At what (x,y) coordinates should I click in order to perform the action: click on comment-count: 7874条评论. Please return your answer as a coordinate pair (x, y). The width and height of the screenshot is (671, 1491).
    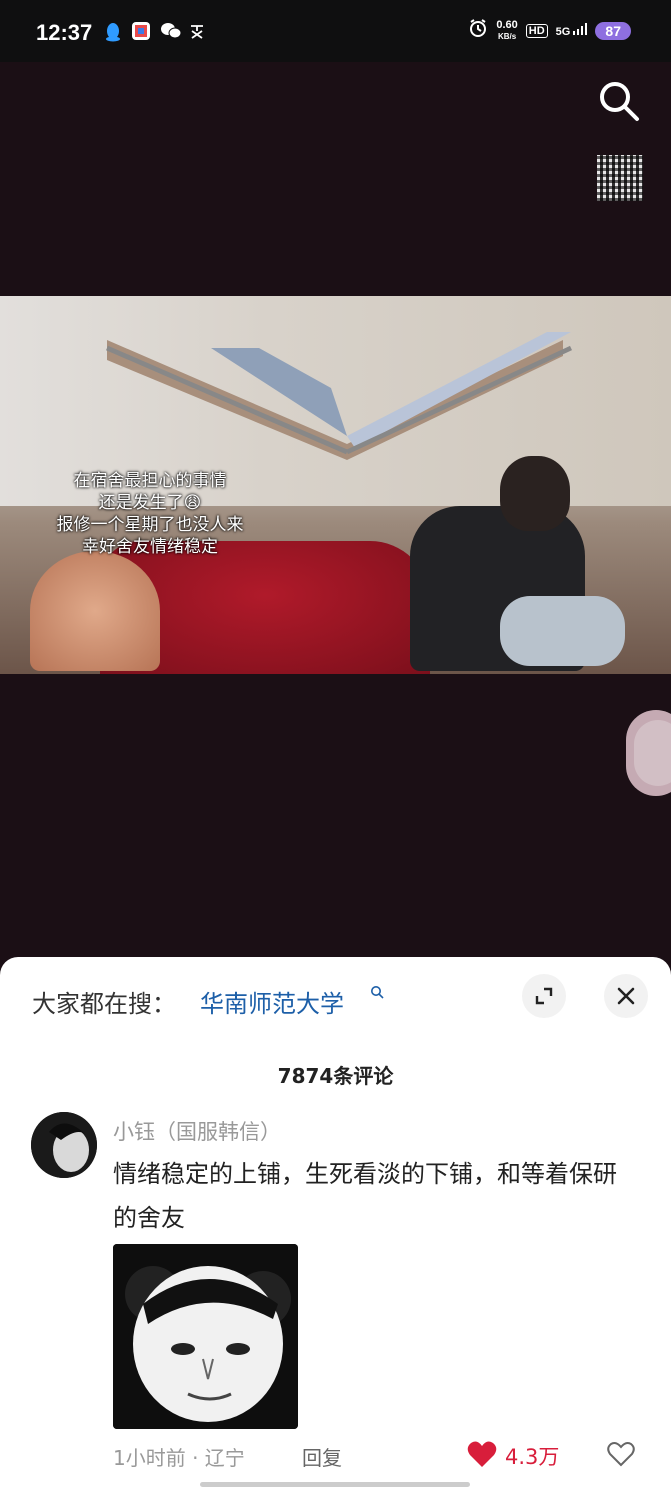
    Looking at the image, I should click on (335, 1076).